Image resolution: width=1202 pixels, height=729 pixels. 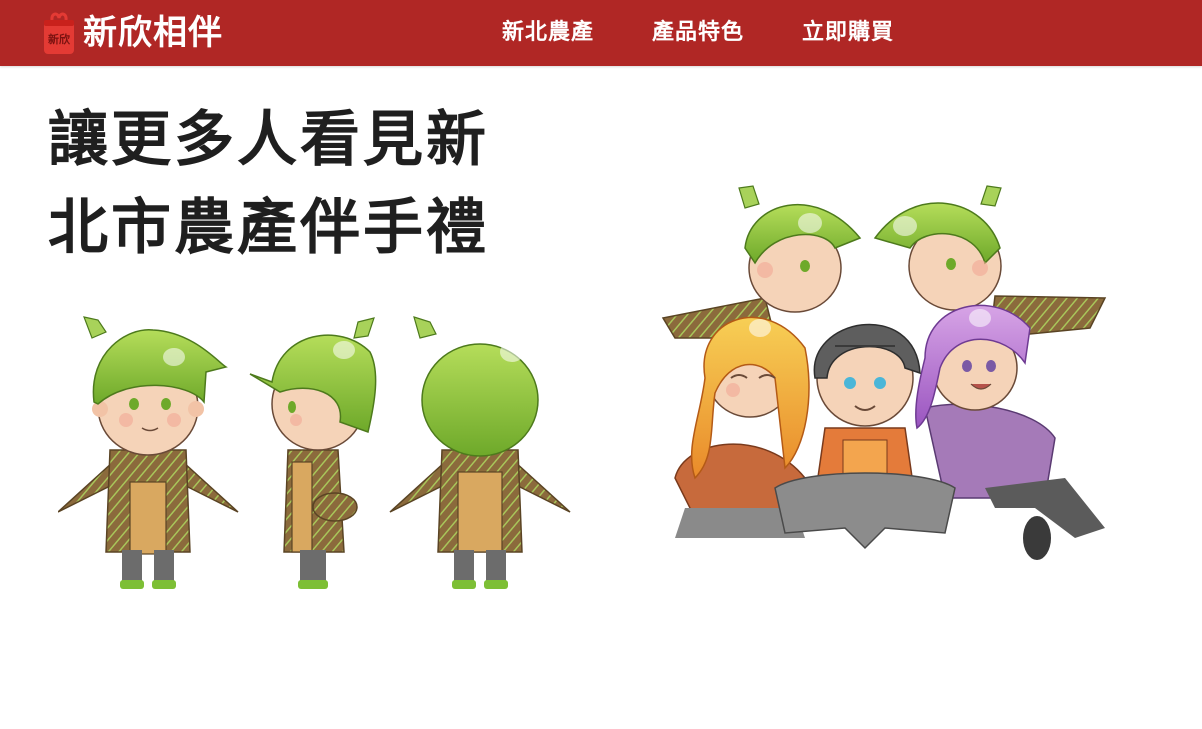 I want to click on main-nav: 新北農產 產品特色 立即購買, so click(x=698, y=33).